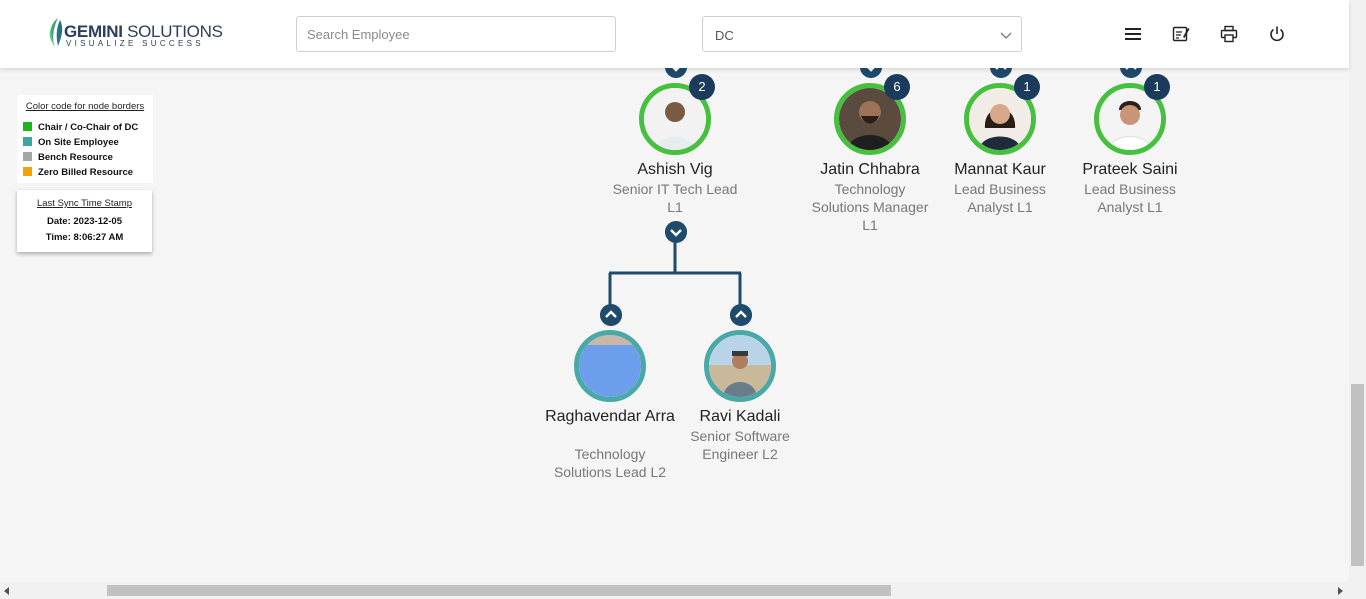  Describe the element at coordinates (674, 34) in the screenshot. I see `app-header: GEMINI SOLUTIONS VISUALIZE SUCCESS DC` at that location.